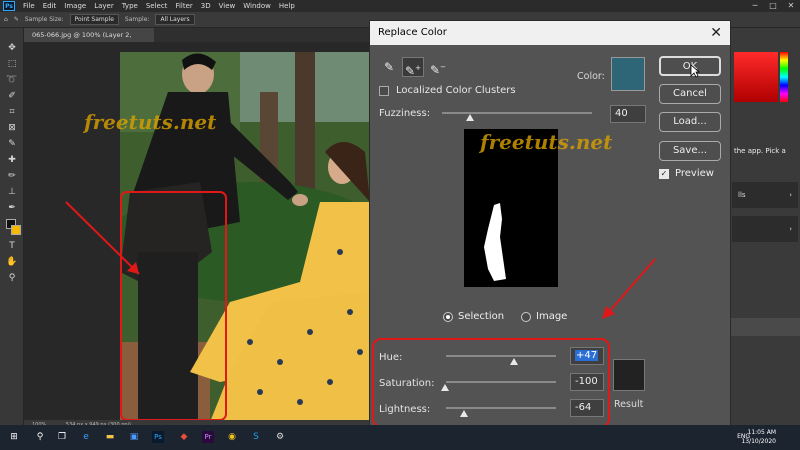  Describe the element at coordinates (690, 94) in the screenshot. I see `cancel-button: Cancel` at that location.